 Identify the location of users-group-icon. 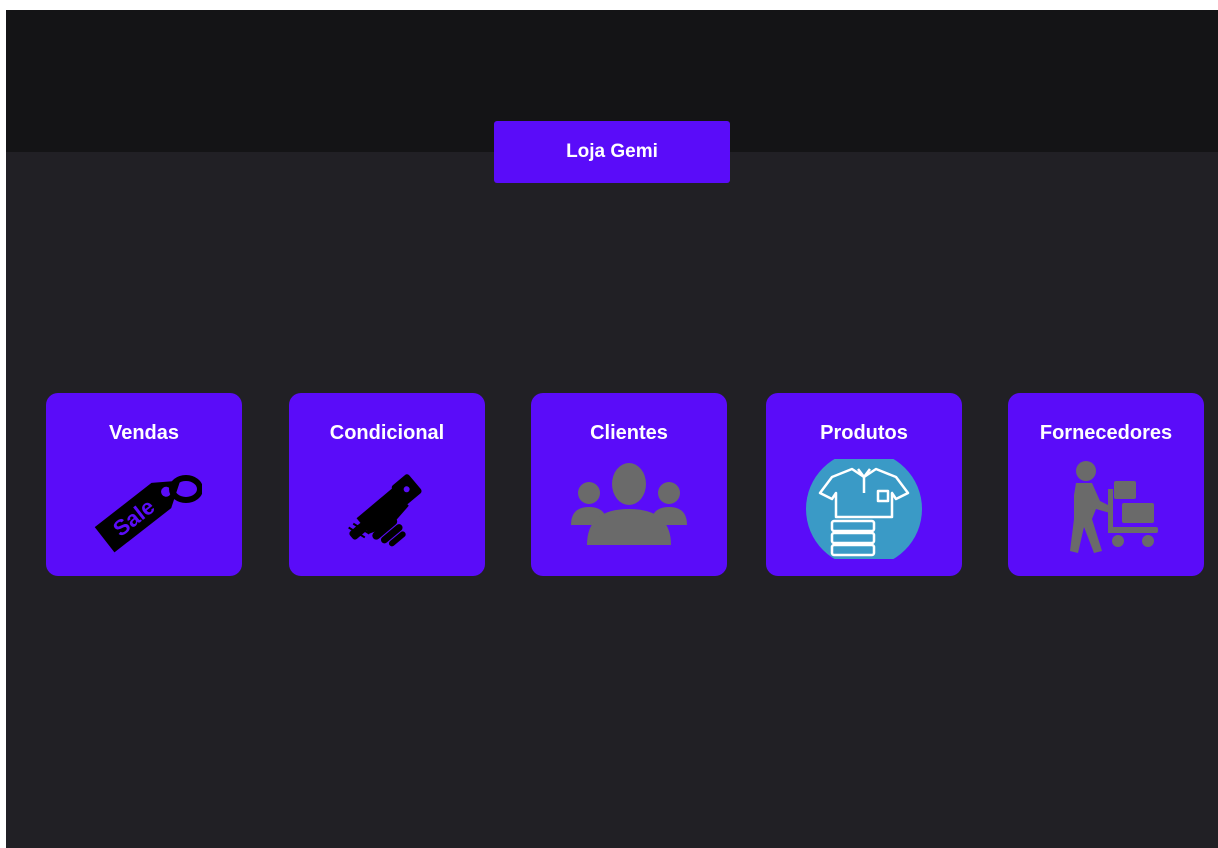
(629, 509).